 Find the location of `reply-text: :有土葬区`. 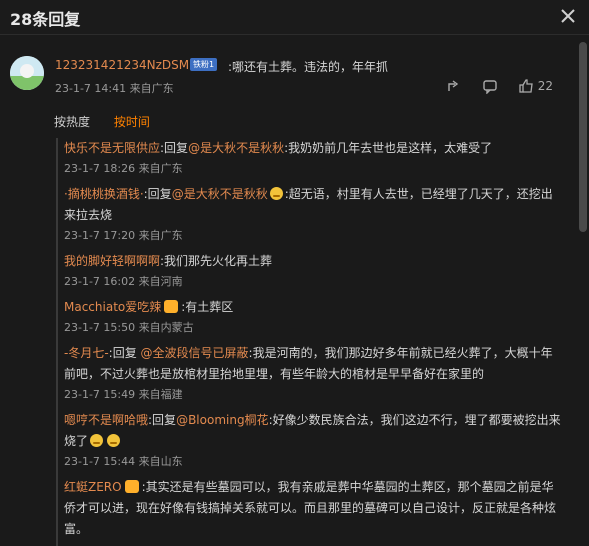

reply-text: :有土葬区 is located at coordinates (207, 307).